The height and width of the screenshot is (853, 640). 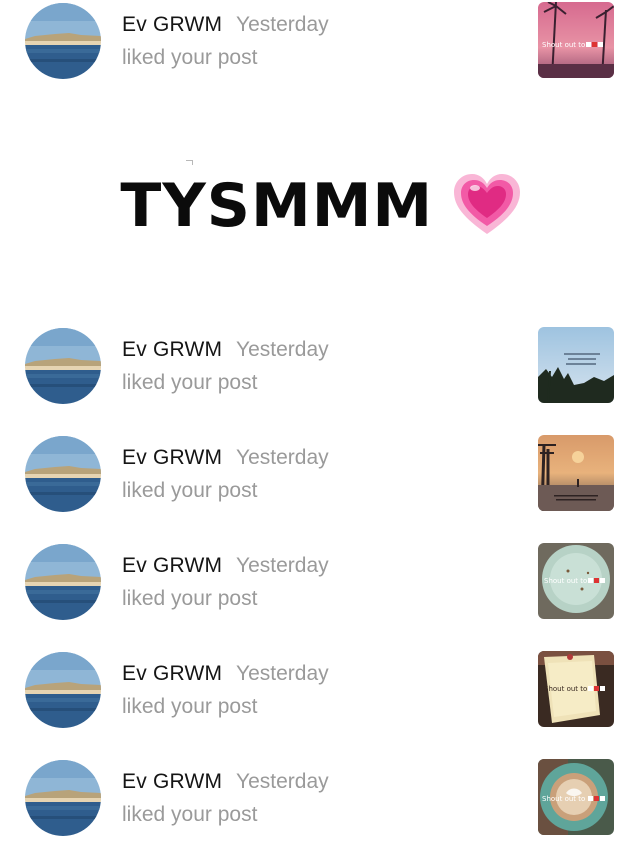 I want to click on stray-mark, so click(x=189, y=162).